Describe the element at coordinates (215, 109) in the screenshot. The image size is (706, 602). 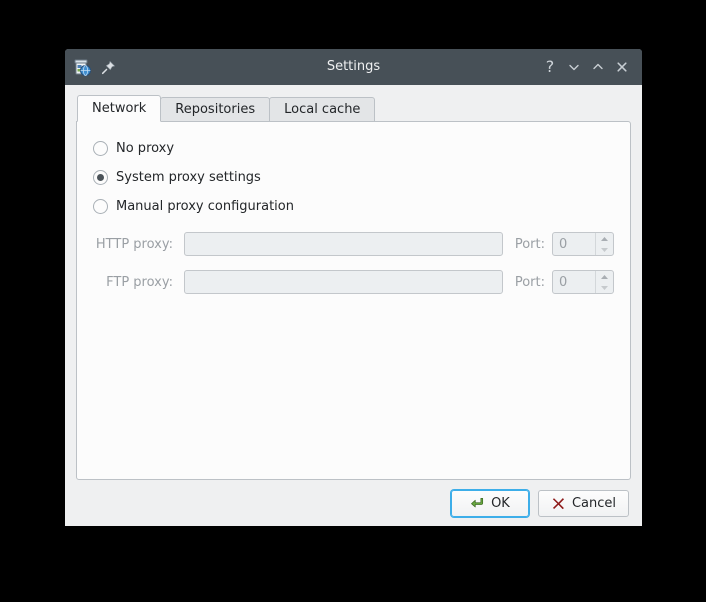
I see `tab-repositories: Repositories` at that location.